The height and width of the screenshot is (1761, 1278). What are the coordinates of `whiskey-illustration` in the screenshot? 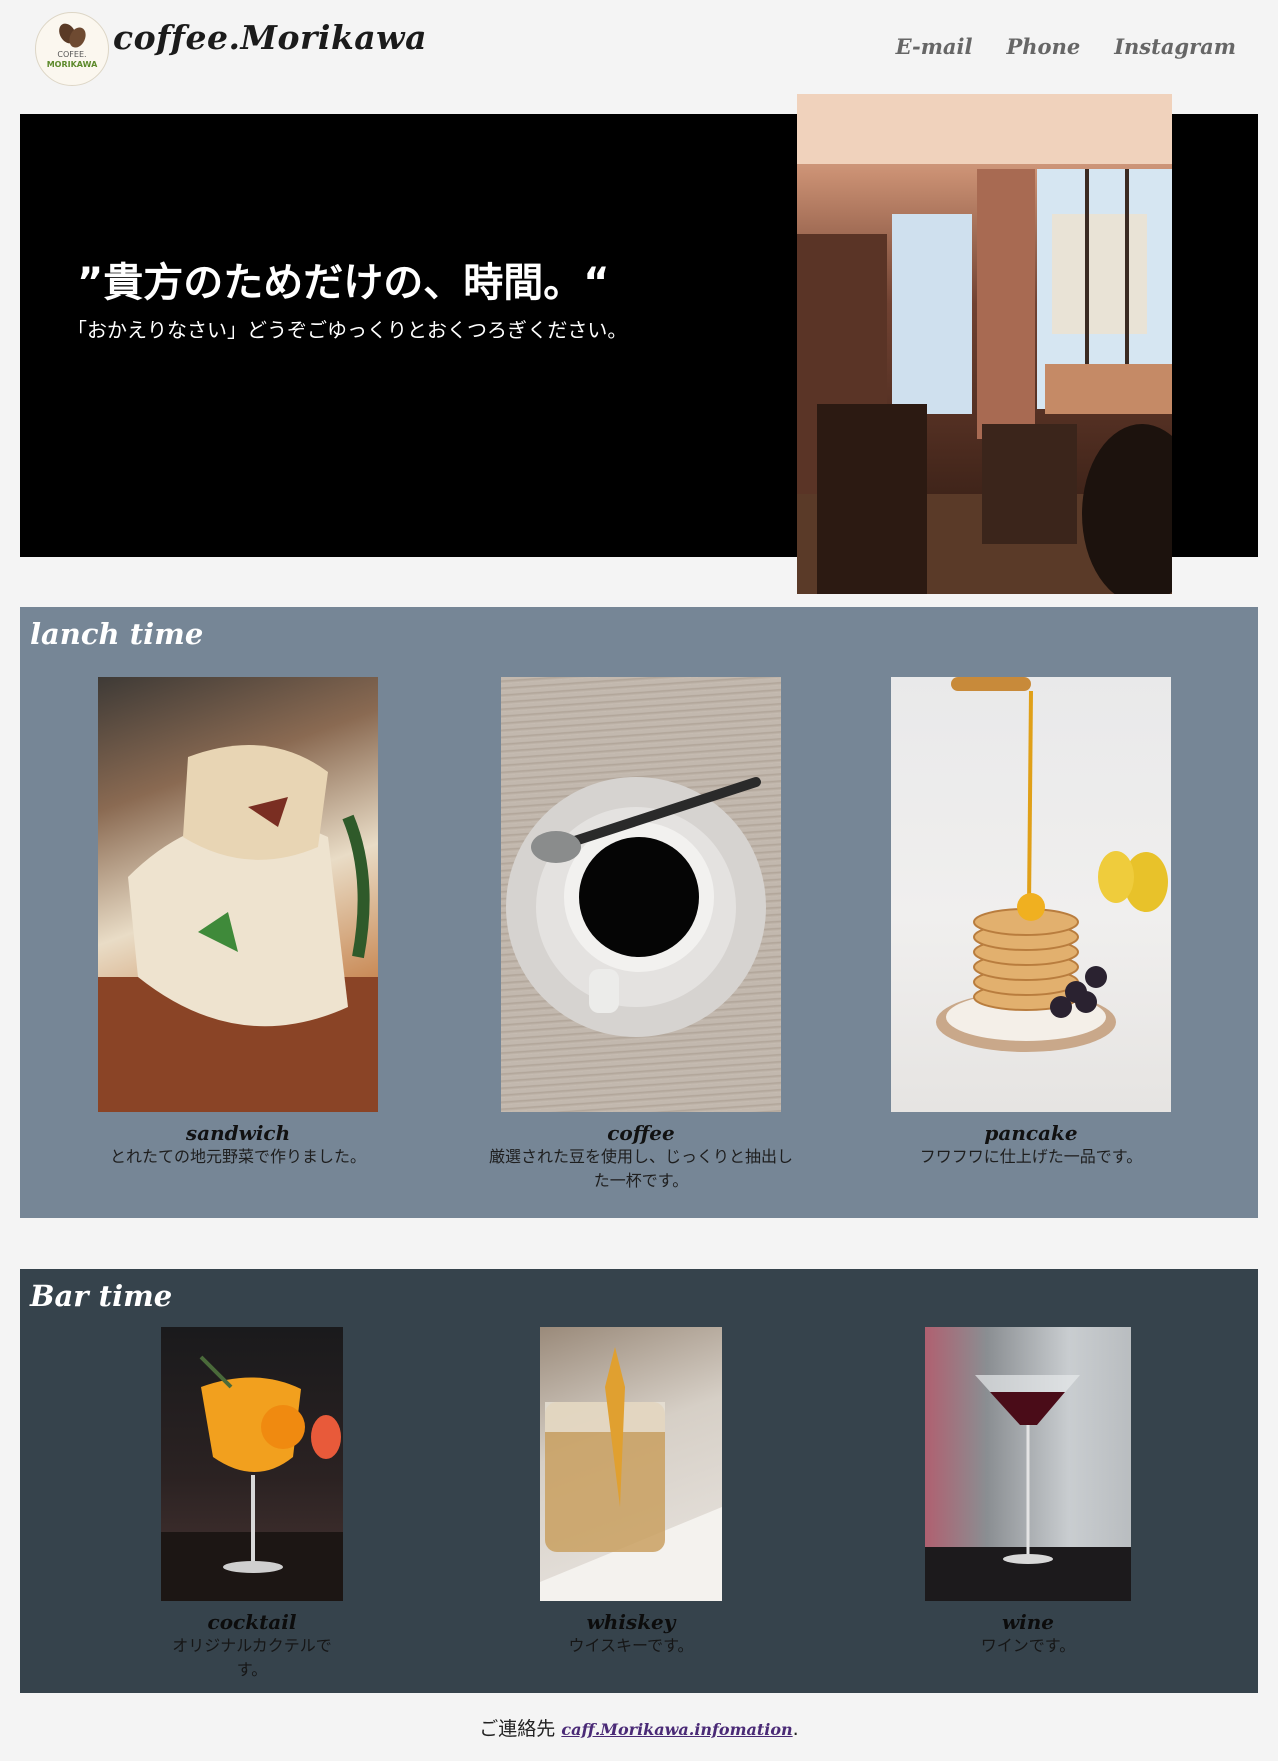 It's located at (631, 1474).